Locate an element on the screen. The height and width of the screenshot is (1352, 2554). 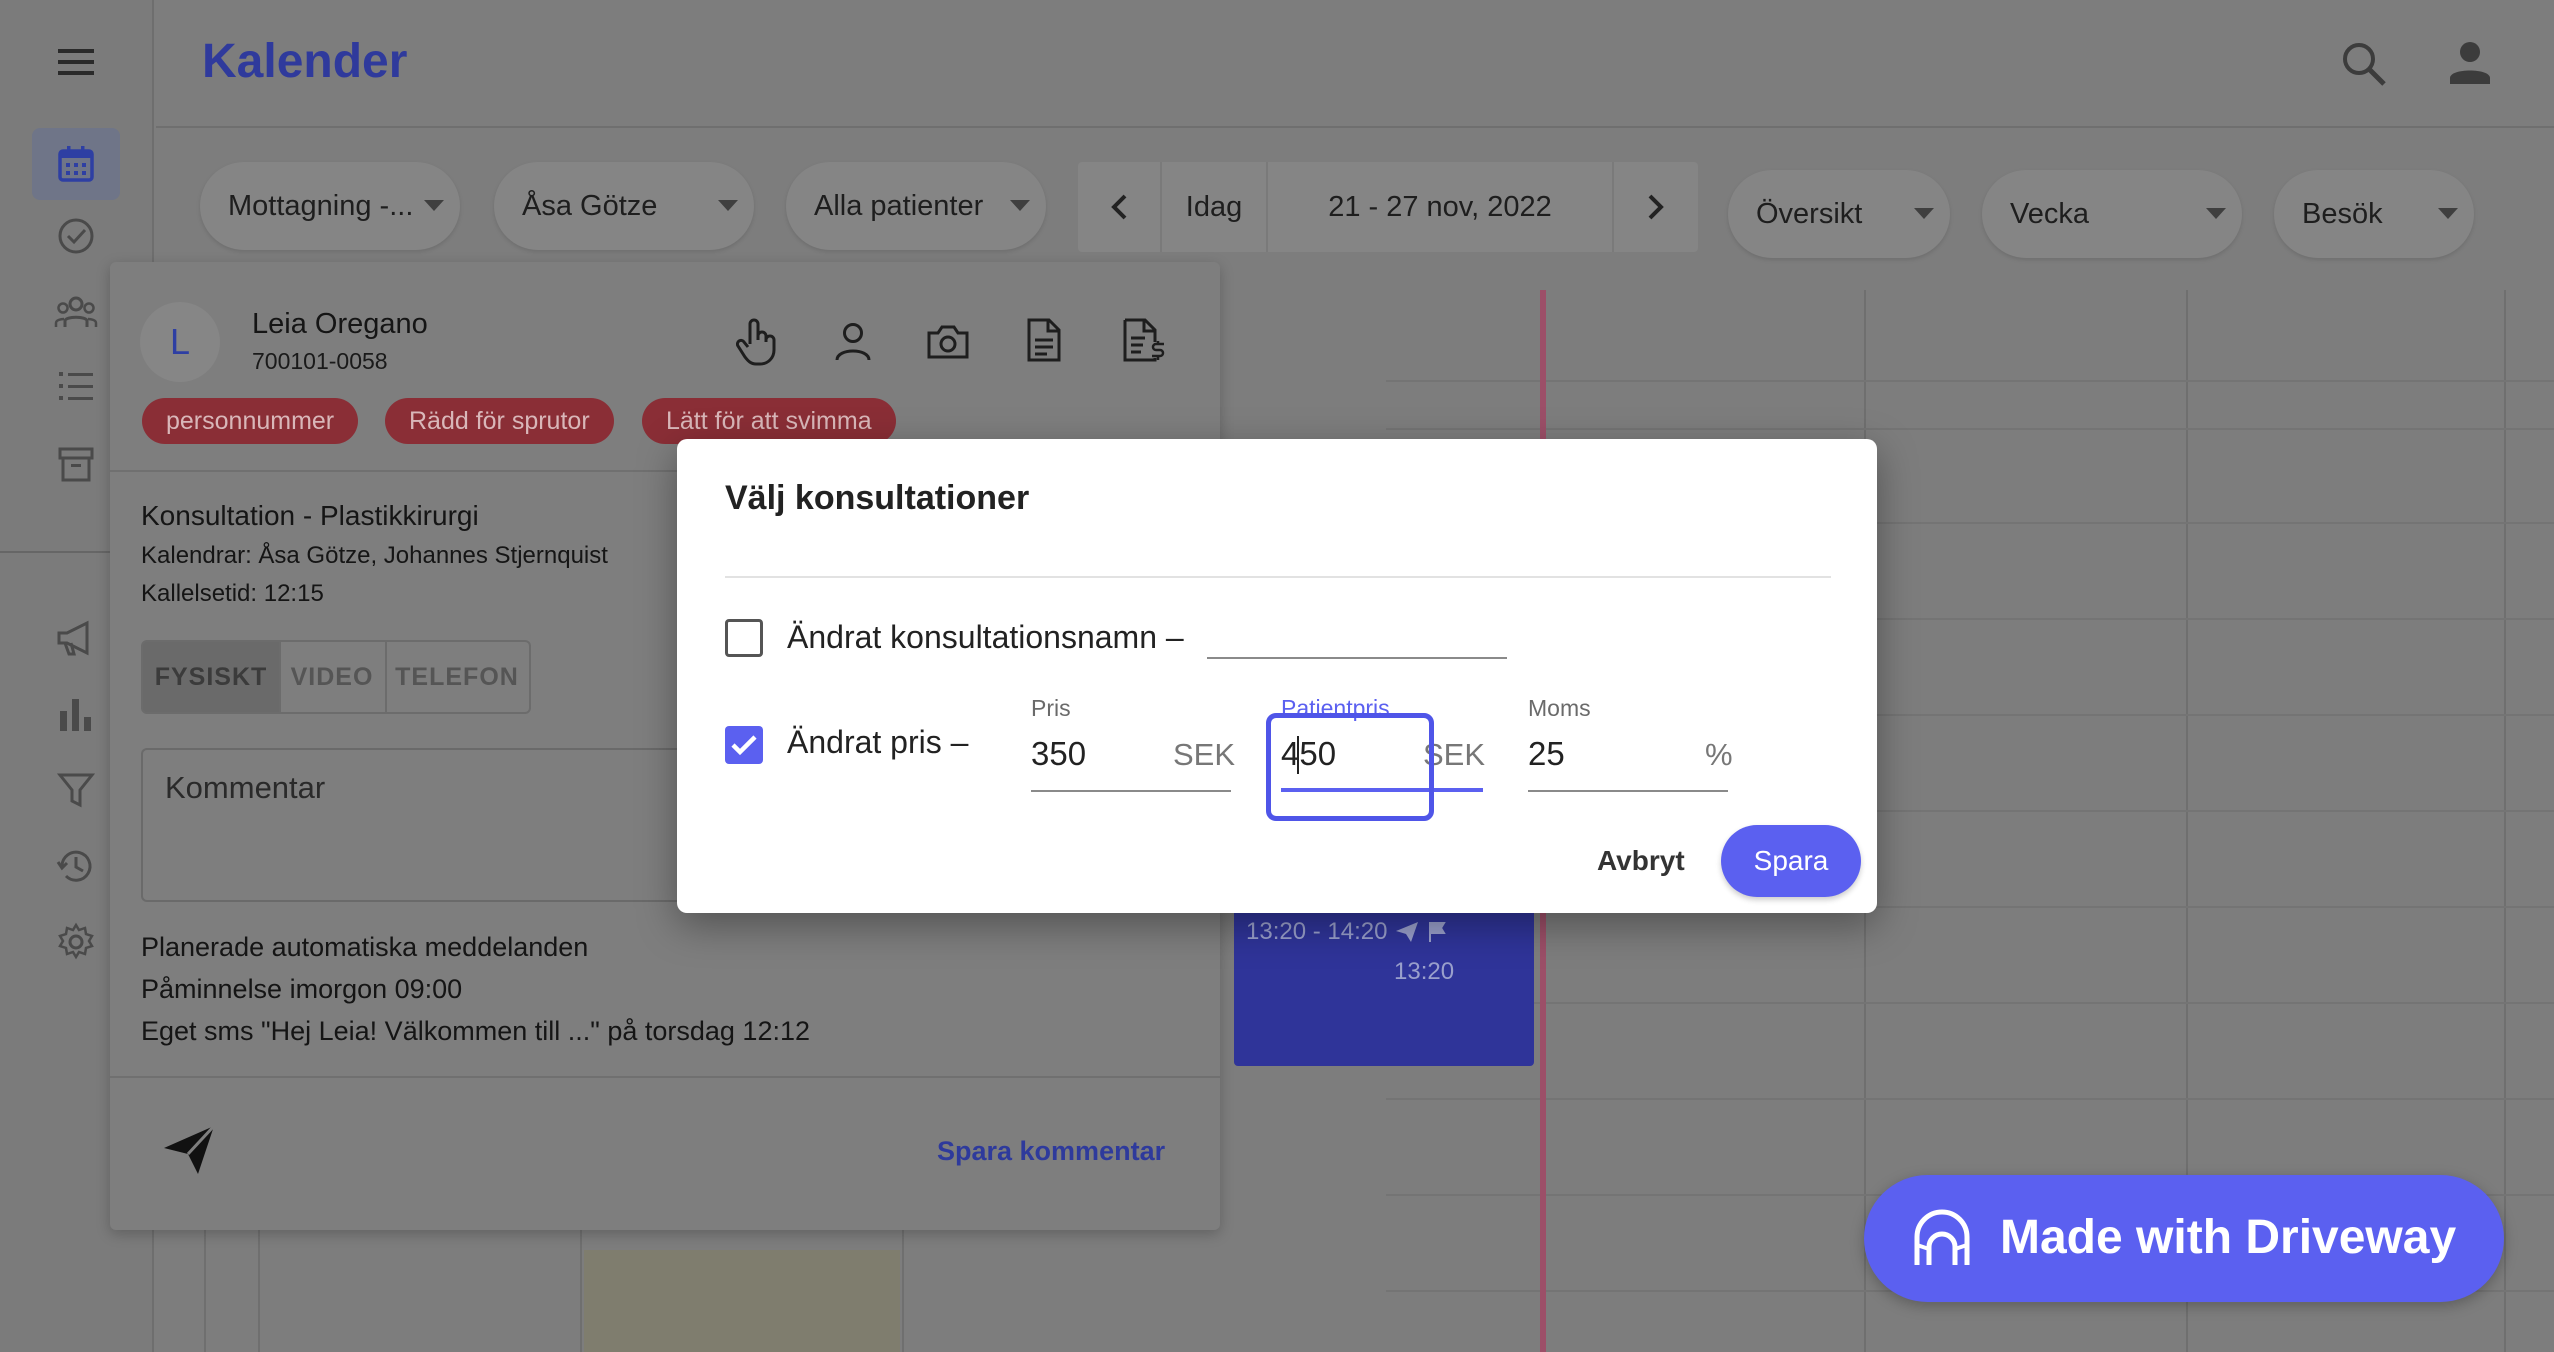
date-navigation: Idag 21 - 27 nov, 2022 is located at coordinates (1388, 207).